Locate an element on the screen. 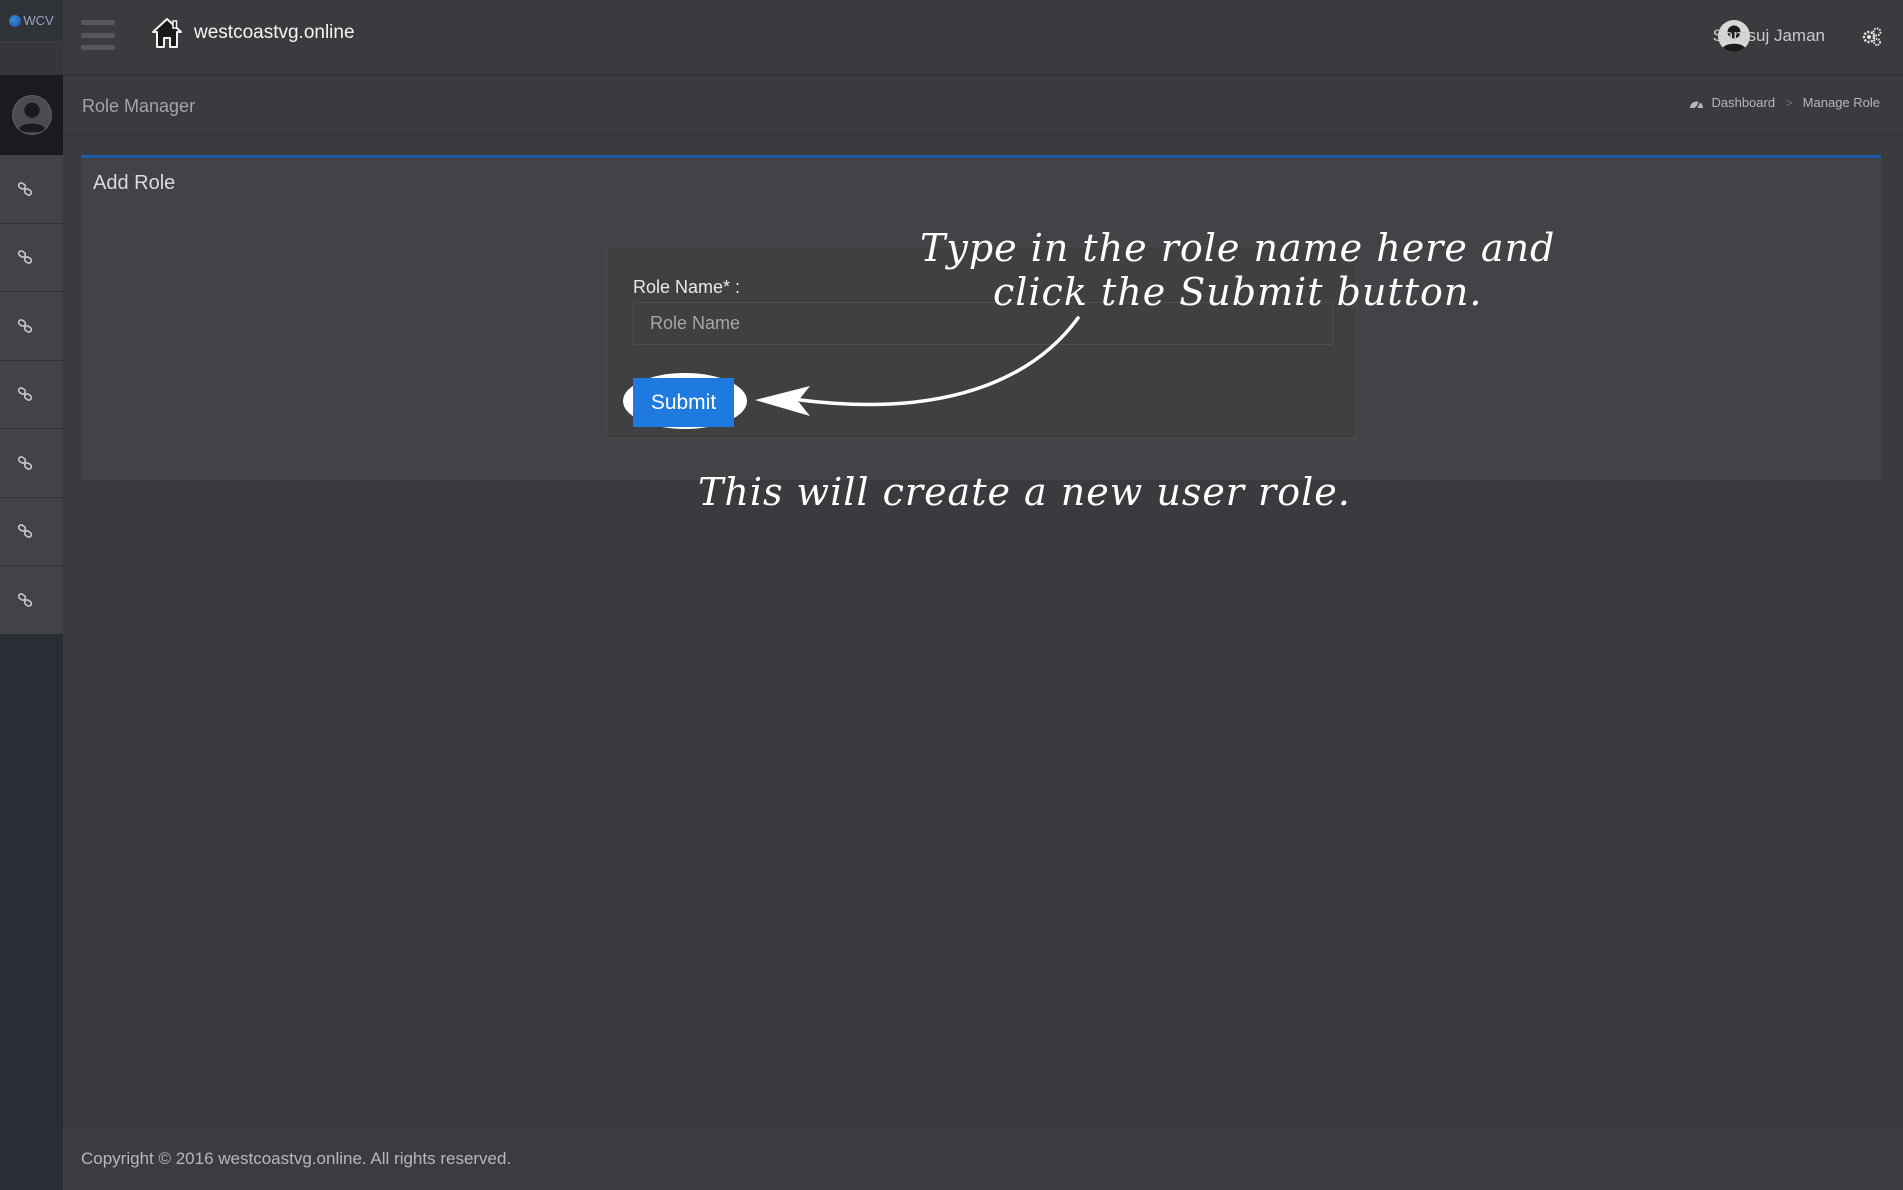 This screenshot has width=1903, height=1190. sidebar-nav is located at coordinates (31, 395).